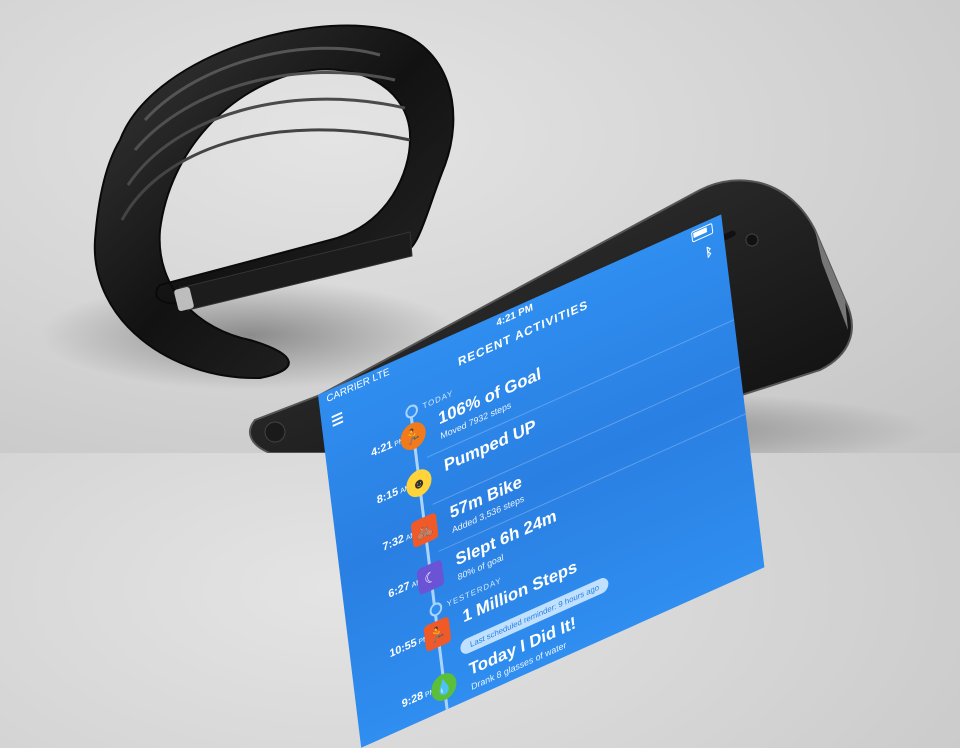 This screenshot has height=748, width=960. Describe the element at coordinates (710, 251) in the screenshot. I see `bluetooth-icon: ᛒ` at that location.